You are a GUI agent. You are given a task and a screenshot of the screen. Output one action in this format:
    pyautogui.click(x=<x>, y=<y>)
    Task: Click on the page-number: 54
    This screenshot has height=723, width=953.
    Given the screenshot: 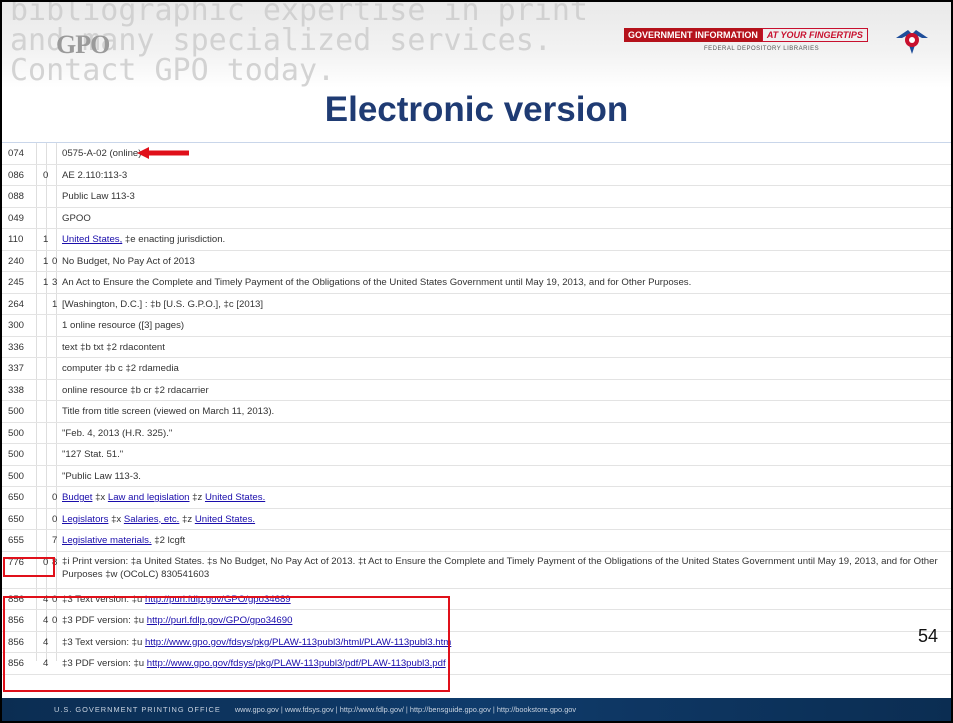 What is the action you would take?
    pyautogui.click(x=928, y=636)
    